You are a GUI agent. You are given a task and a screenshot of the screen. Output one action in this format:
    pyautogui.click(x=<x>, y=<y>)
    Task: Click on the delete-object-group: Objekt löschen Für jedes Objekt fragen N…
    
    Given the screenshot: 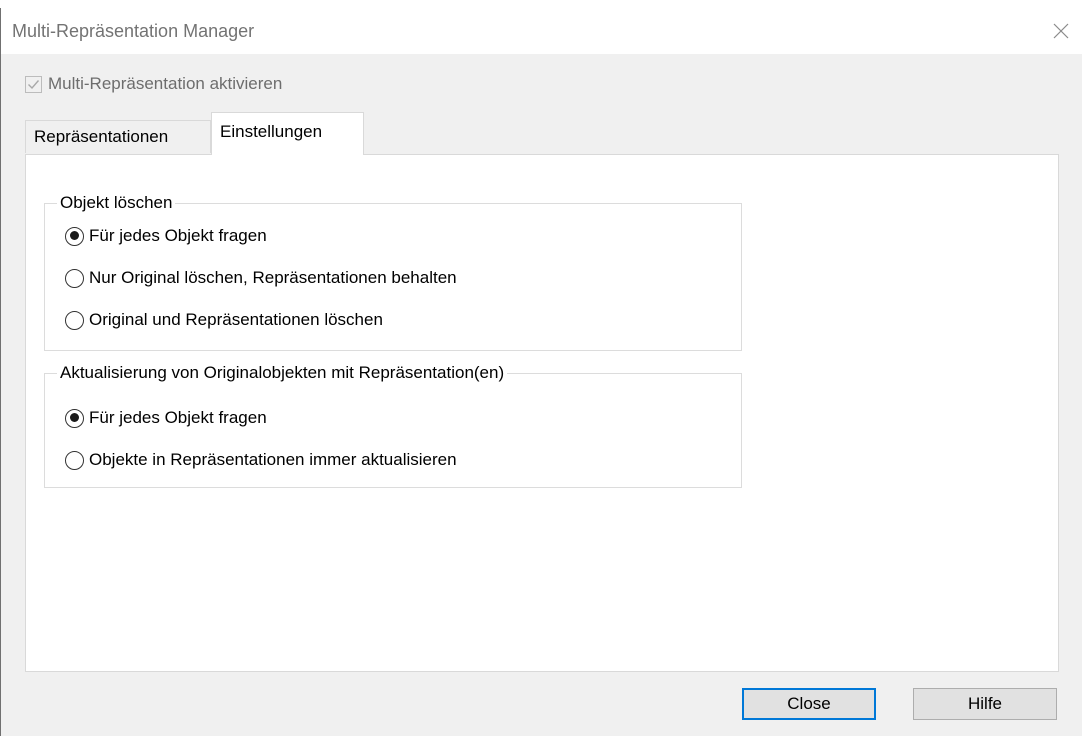 What is the action you would take?
    pyautogui.click(x=393, y=272)
    